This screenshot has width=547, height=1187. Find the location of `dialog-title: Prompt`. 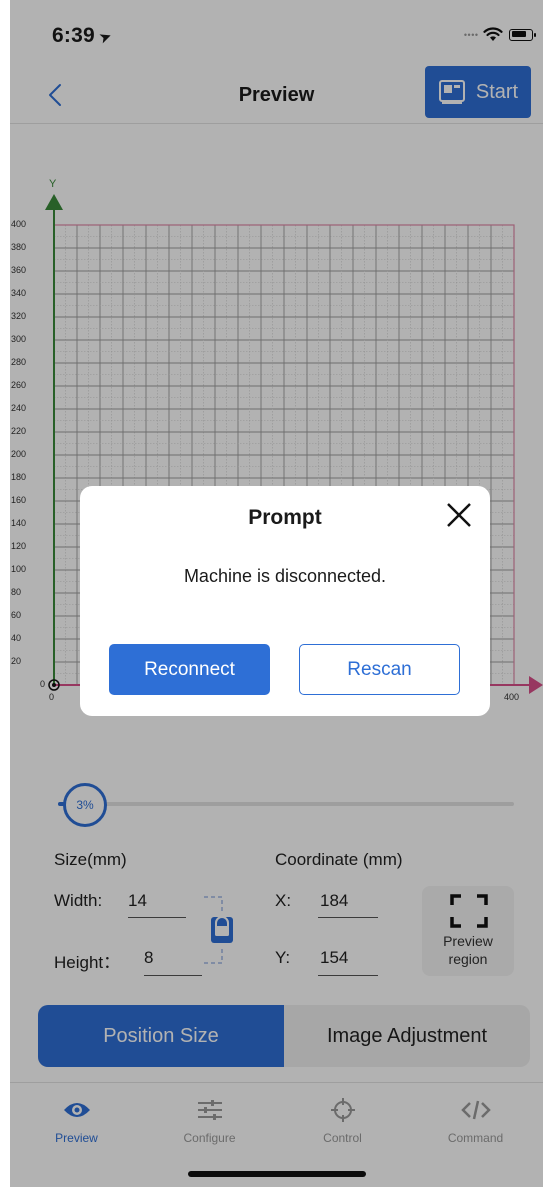

dialog-title: Prompt is located at coordinates (285, 517).